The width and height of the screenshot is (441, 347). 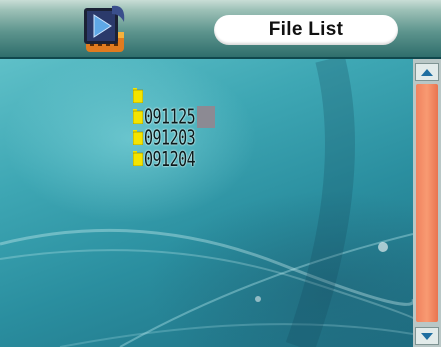 What do you see at coordinates (104, 28) in the screenshot?
I see `video-folder-icon` at bounding box center [104, 28].